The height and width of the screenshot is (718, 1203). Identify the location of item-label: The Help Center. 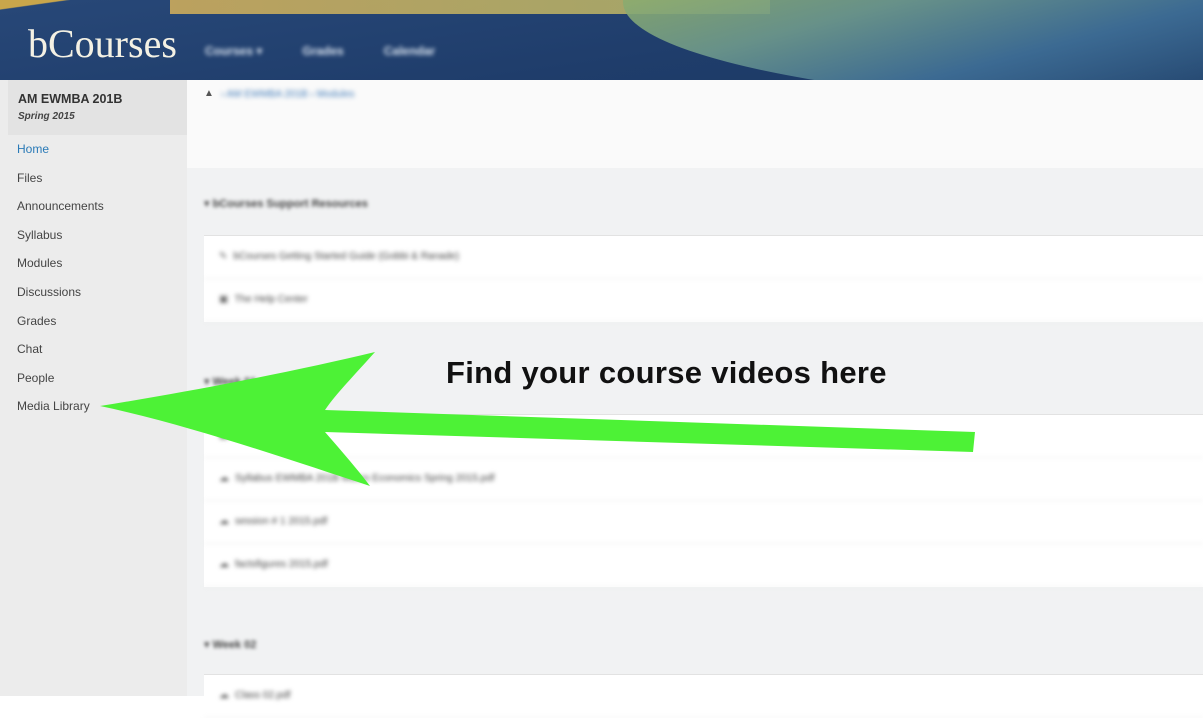
(271, 299).